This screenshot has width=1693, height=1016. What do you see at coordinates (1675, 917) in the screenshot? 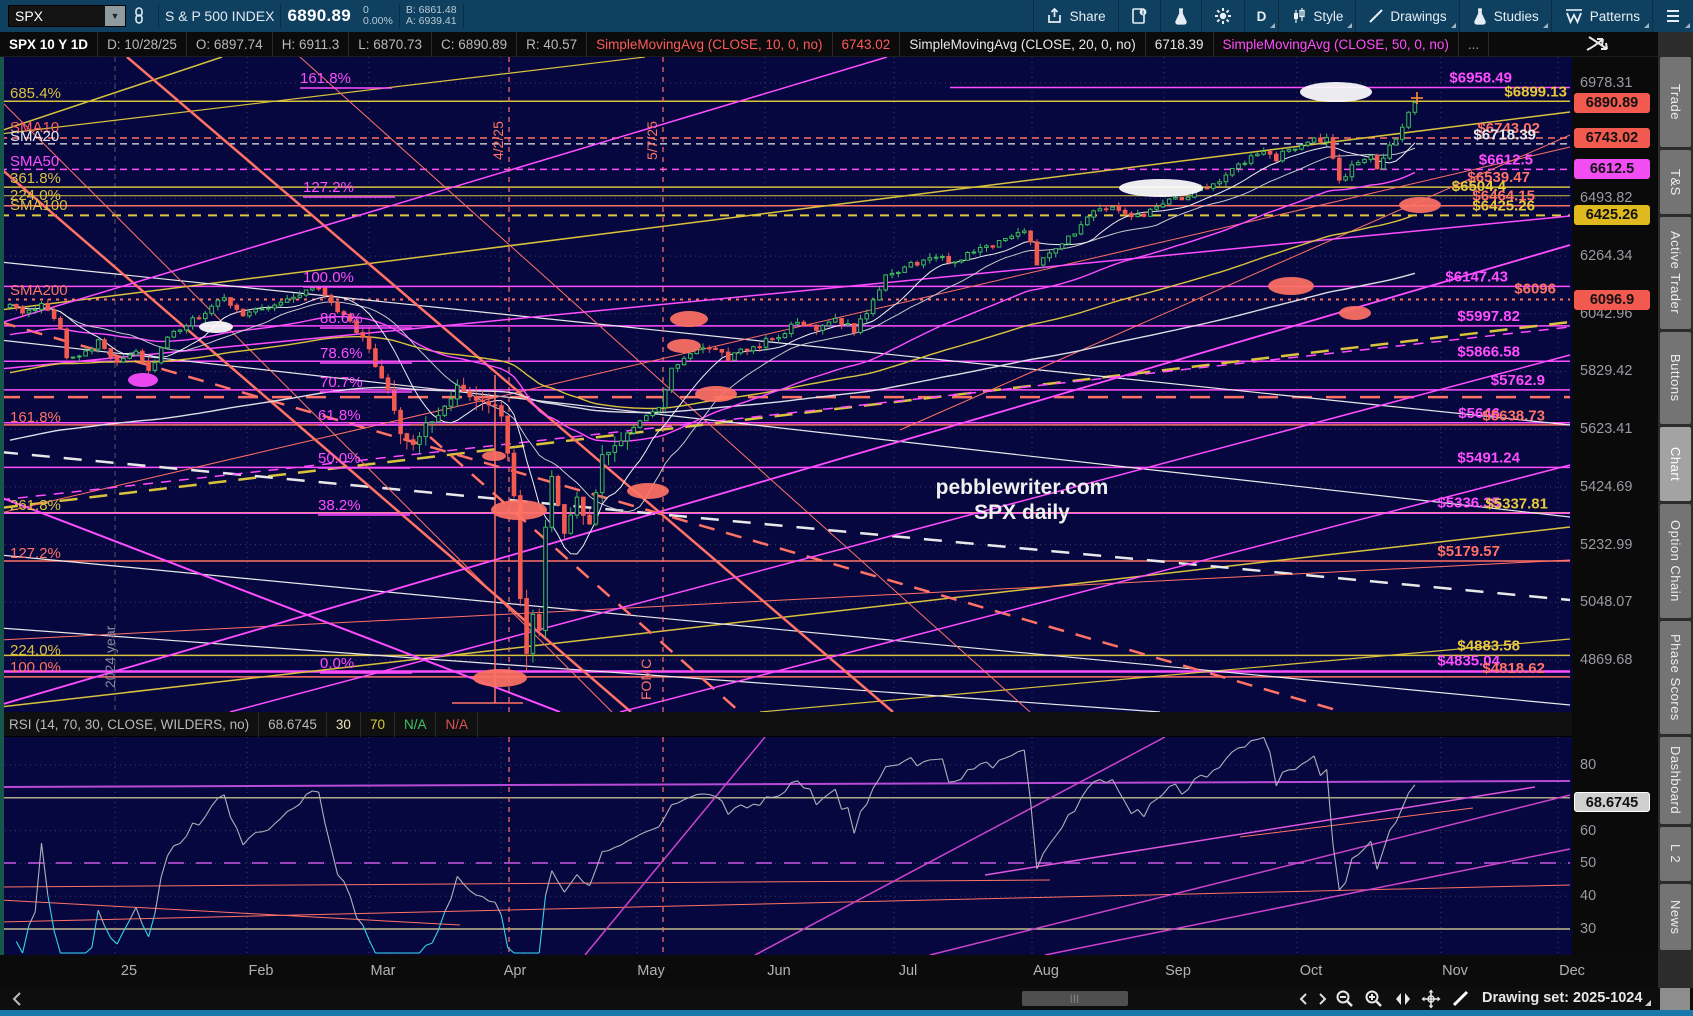
I see `sidebar-tab-news: News` at bounding box center [1675, 917].